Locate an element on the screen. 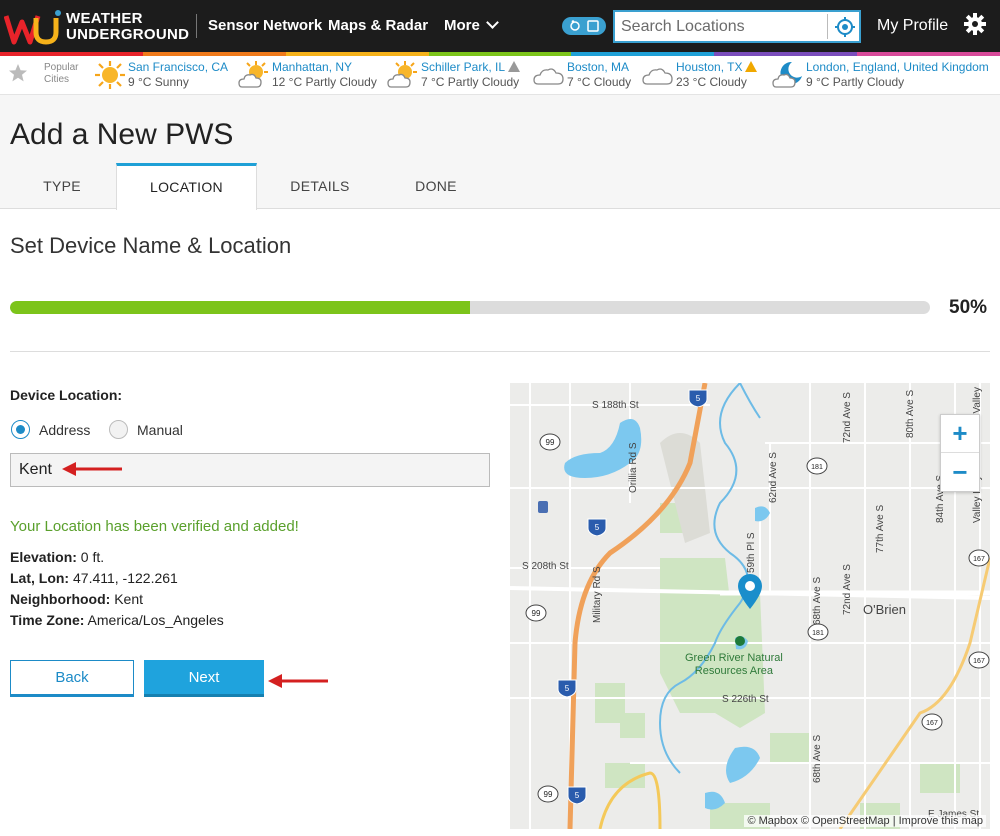 This screenshot has height=836, width=1000. osm-attribution-link: © OpenStreetMap is located at coordinates (845, 821).